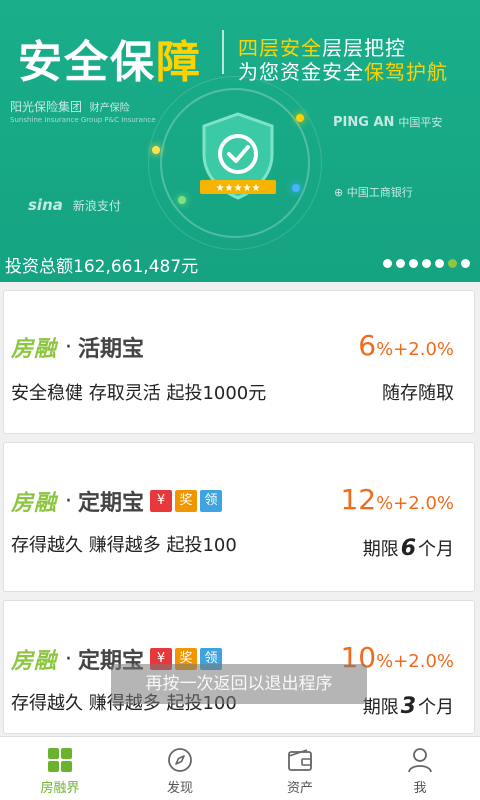 This screenshot has width=480, height=800. I want to click on banner-divider, so click(223, 52).